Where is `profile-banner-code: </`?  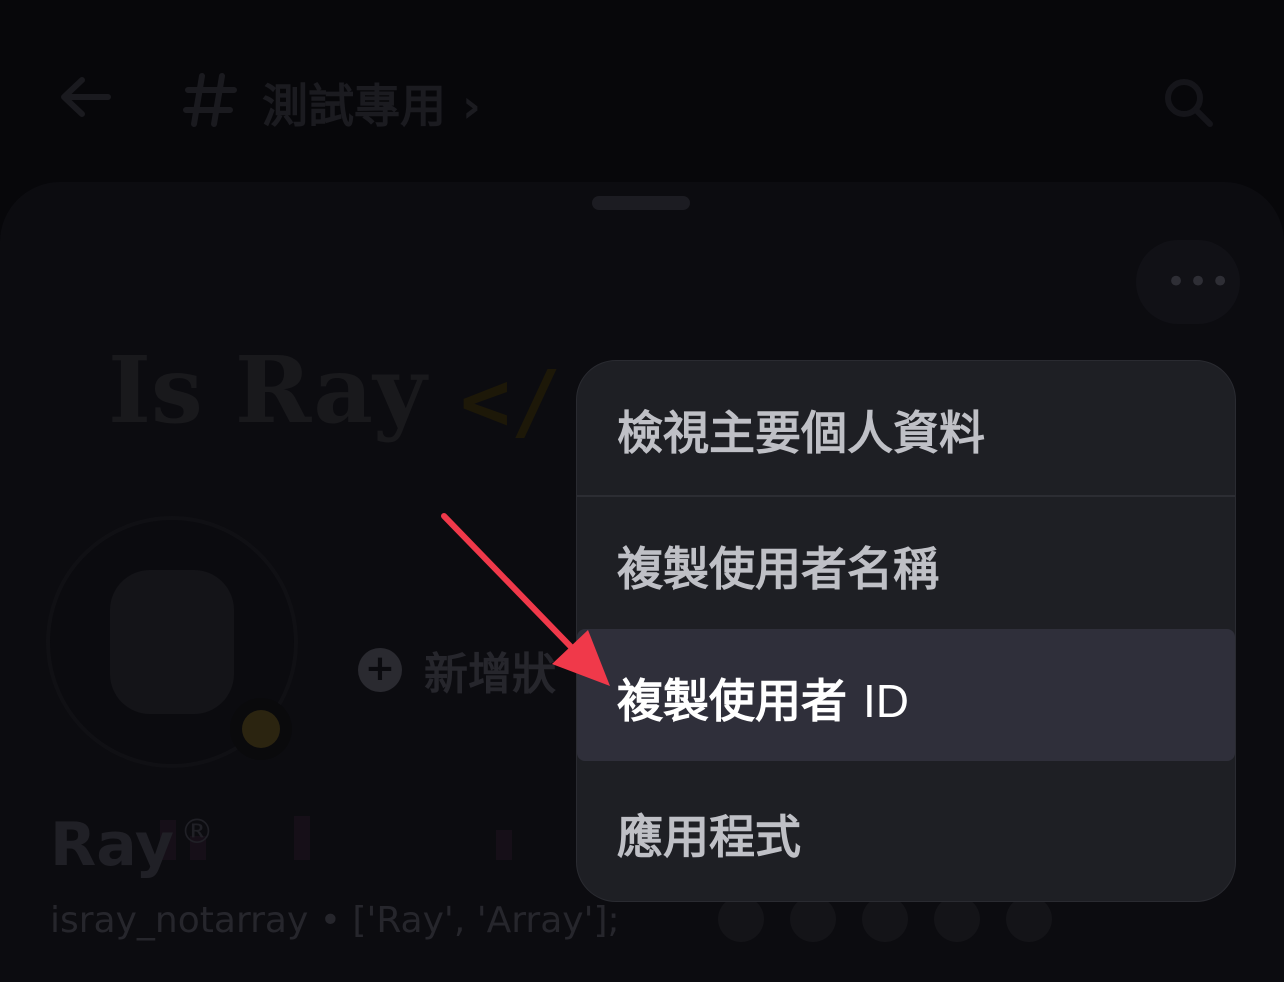
profile-banner-code: </ is located at coordinates (511, 401).